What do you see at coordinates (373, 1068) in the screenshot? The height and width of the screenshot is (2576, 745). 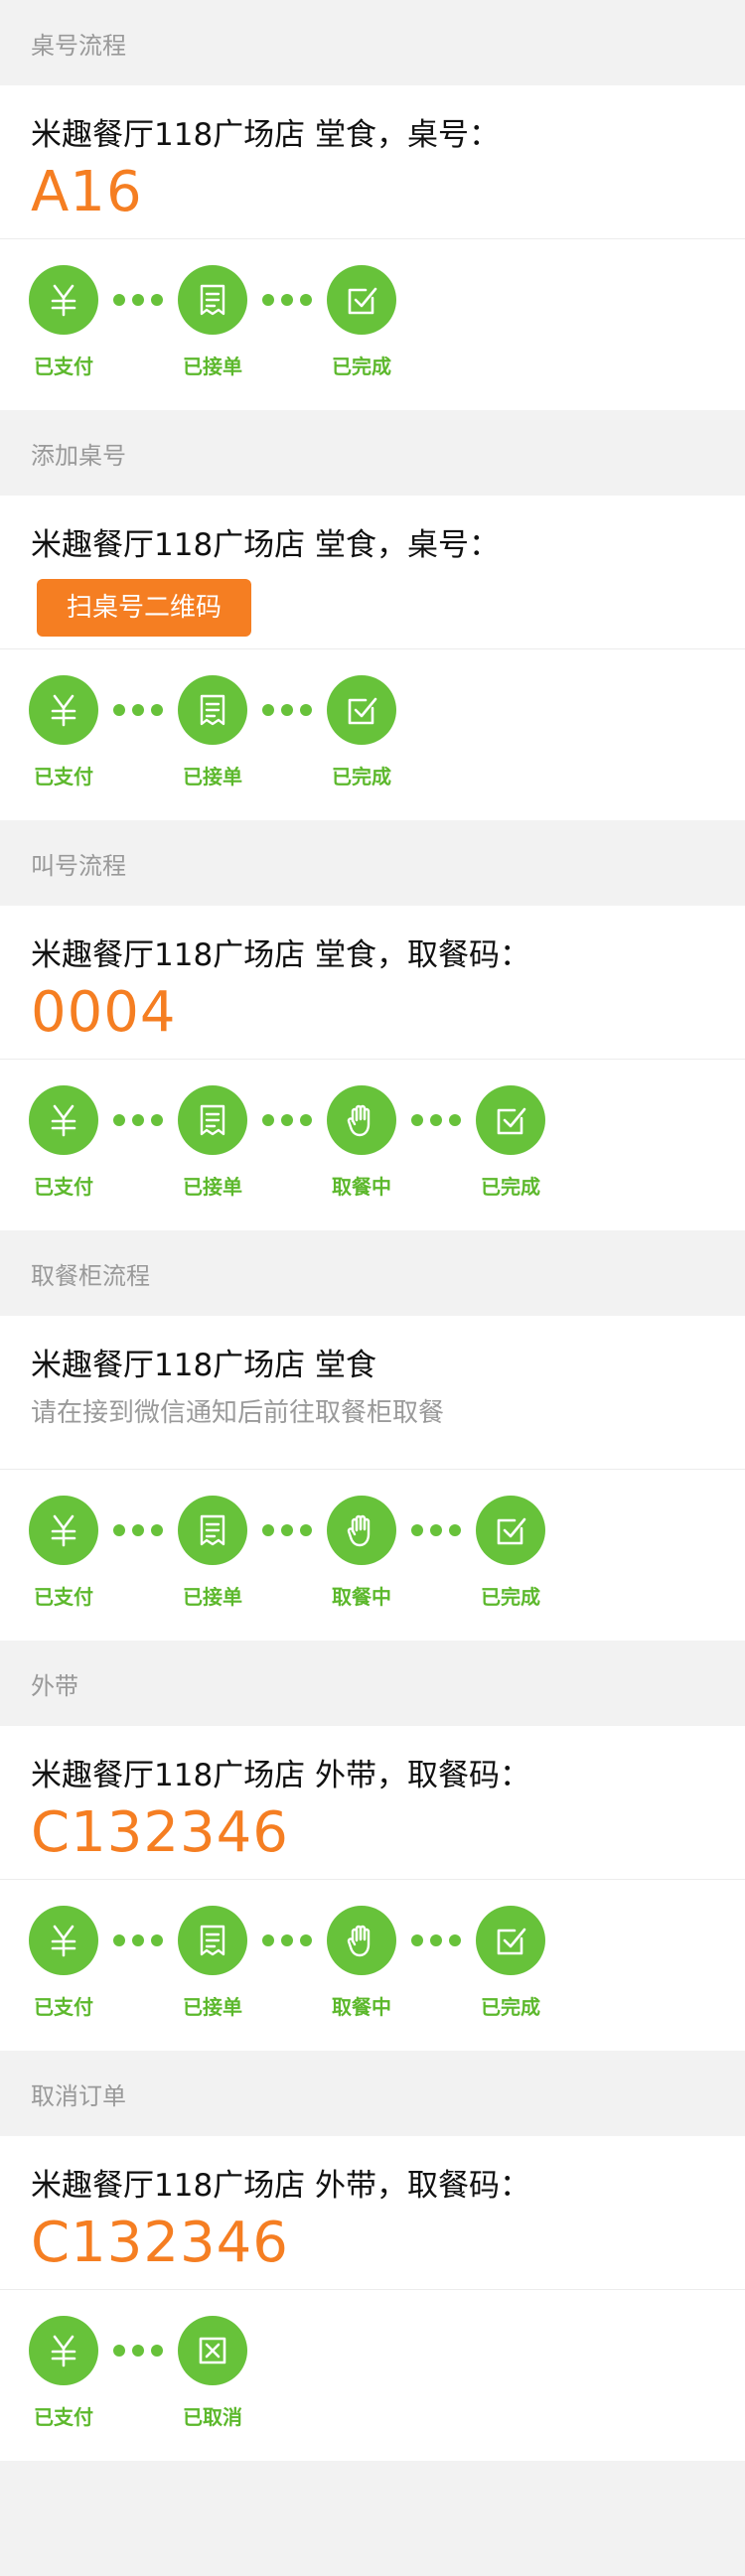 I see `order-card: 米趣餐厅118广场店 堂食，取餐码： 0004 已支付 已接单 取餐中 已完成` at bounding box center [373, 1068].